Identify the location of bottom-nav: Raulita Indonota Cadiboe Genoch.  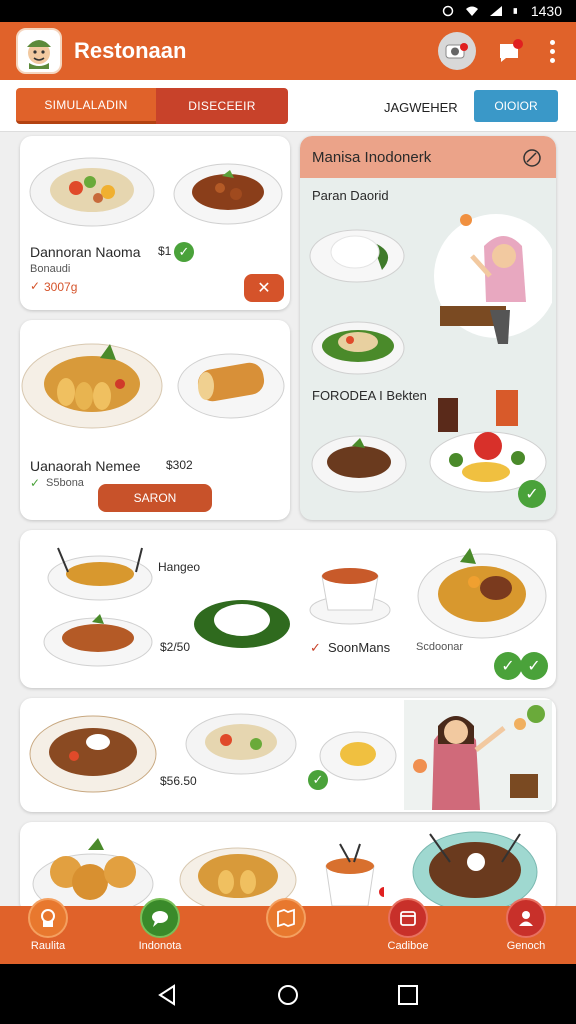
(288, 931).